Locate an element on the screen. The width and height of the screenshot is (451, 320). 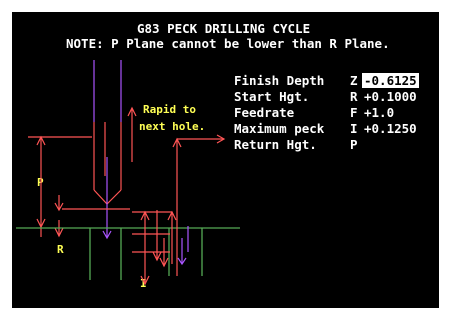
rapid-retract-path is located at coordinates (176, 191).